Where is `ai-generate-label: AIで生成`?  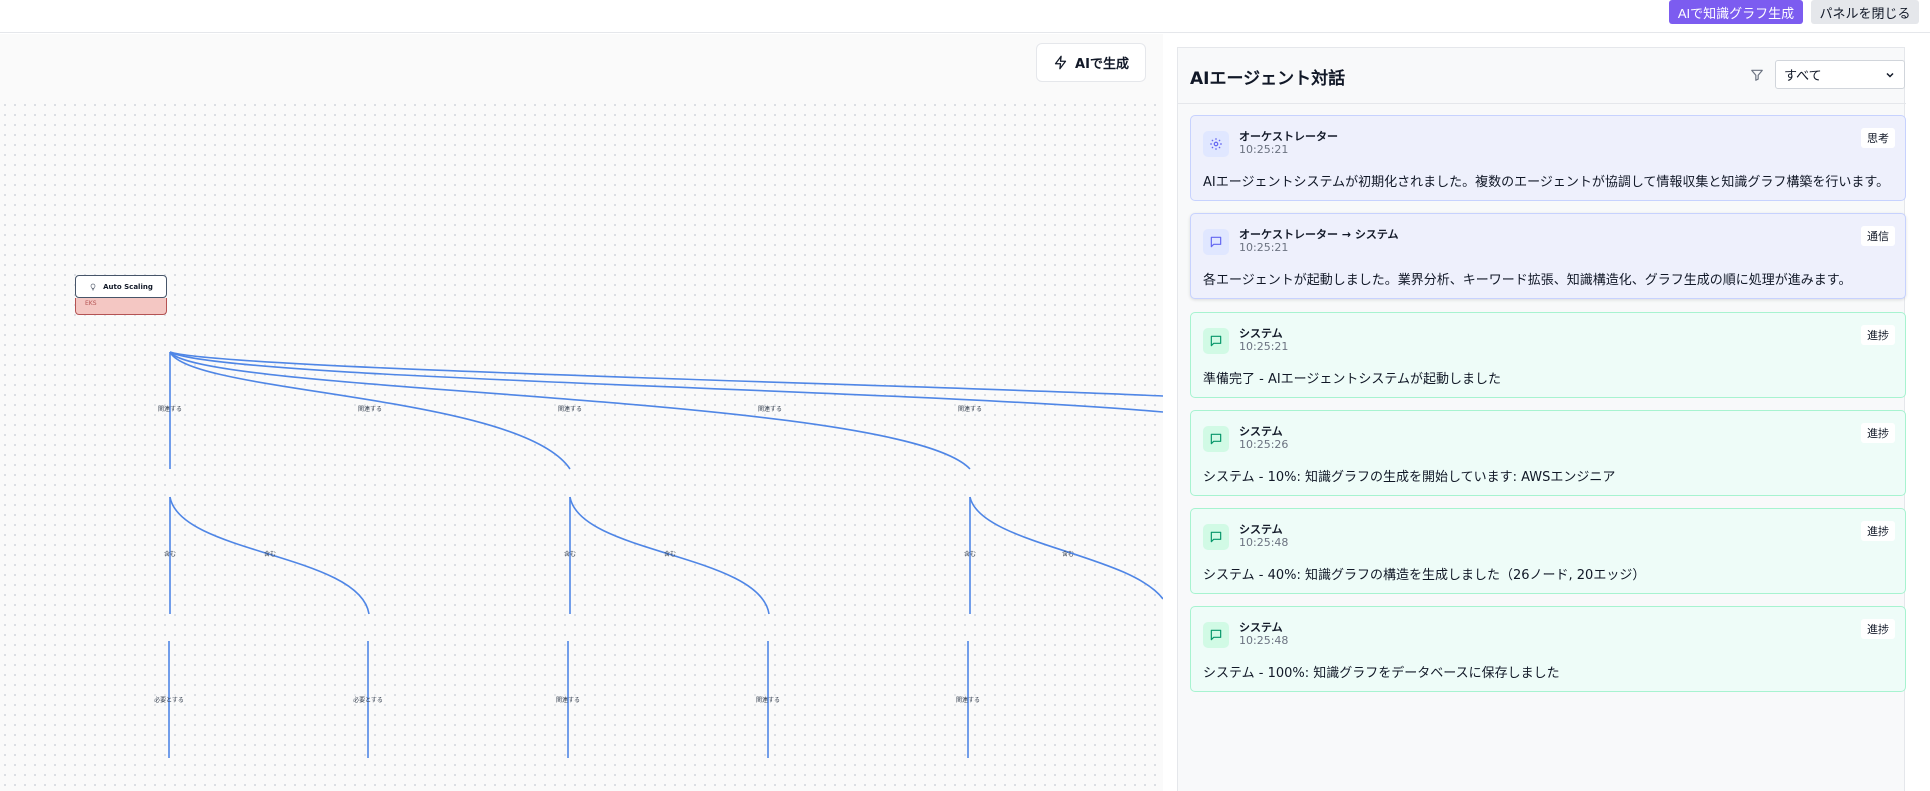
ai-generate-label: AIで生成 is located at coordinates (1102, 64).